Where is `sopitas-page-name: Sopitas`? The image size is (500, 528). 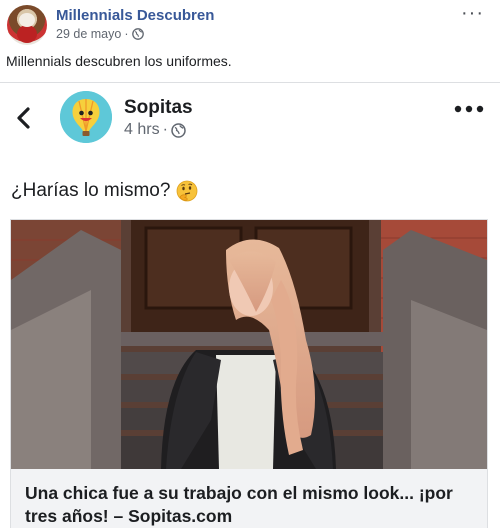
sopitas-page-name: Sopitas is located at coordinates (158, 108).